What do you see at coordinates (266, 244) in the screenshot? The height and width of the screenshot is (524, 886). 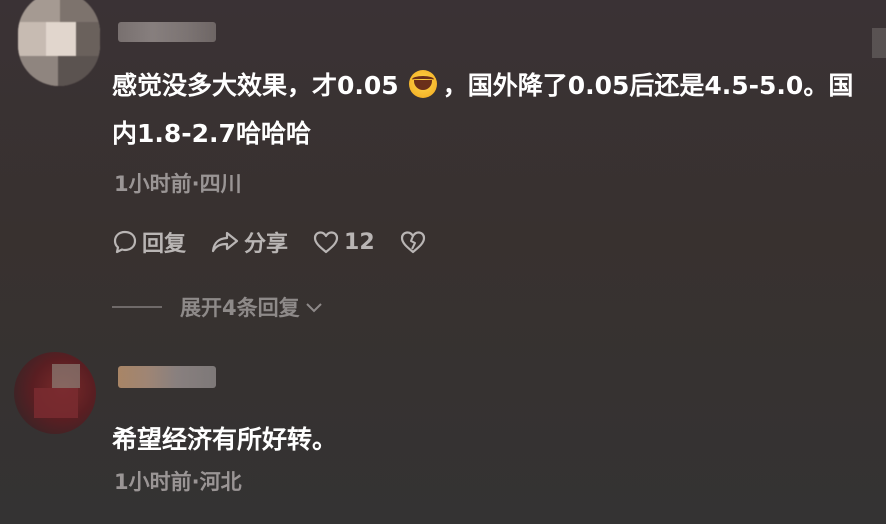 I see `share-label: 分享` at bounding box center [266, 244].